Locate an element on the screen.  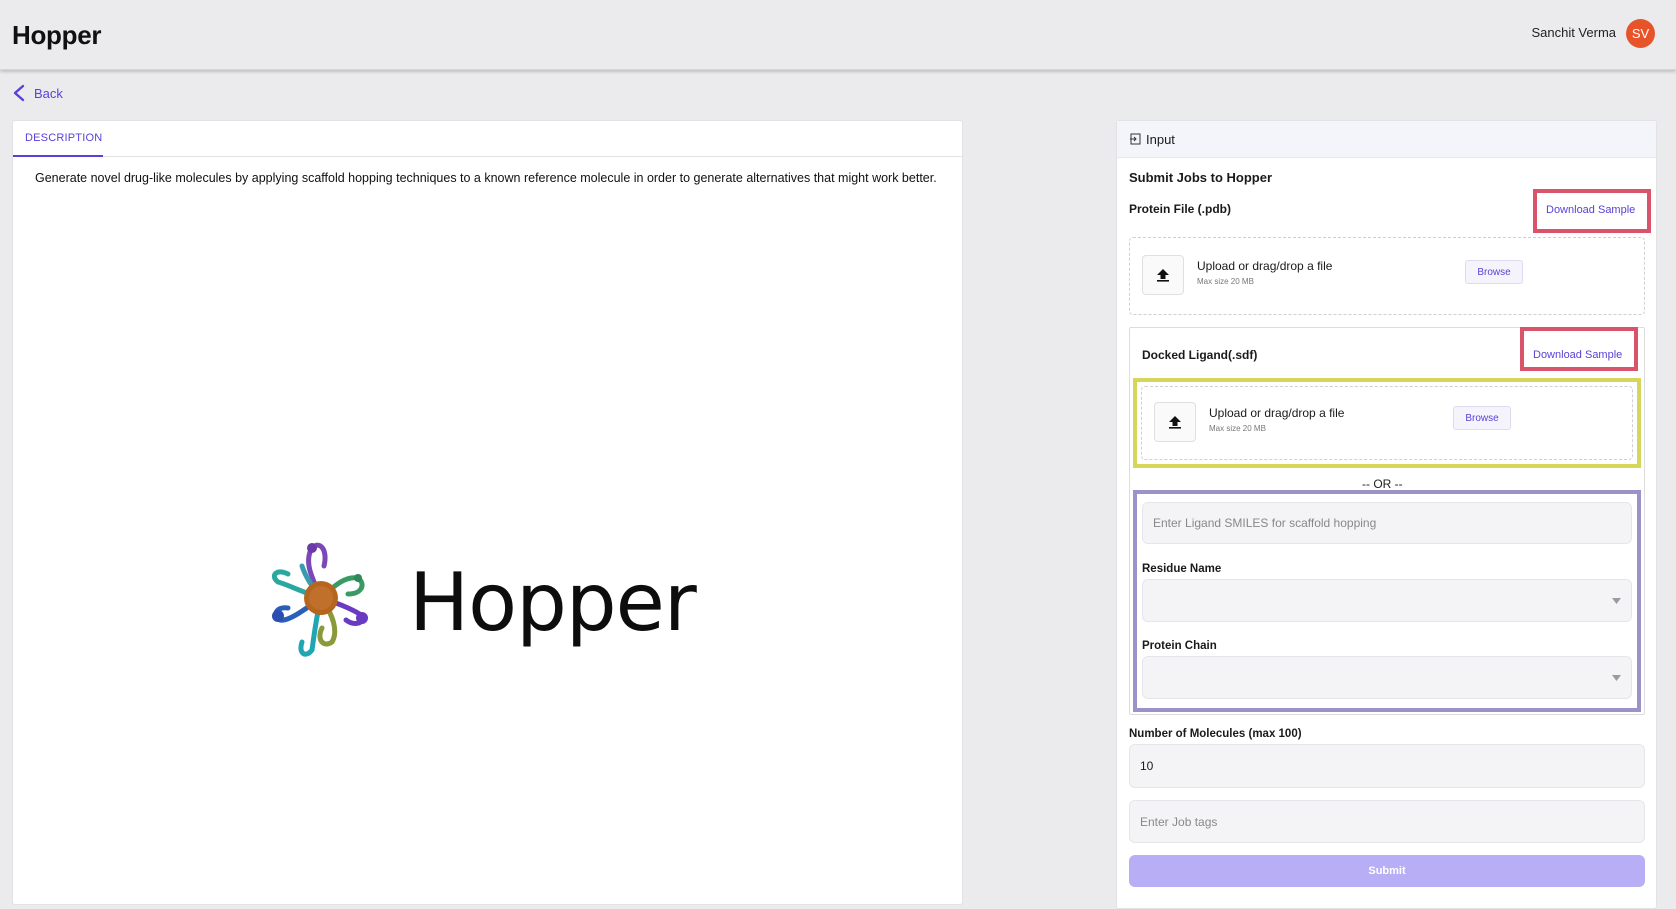
form-title: Submit Jobs to Hopper is located at coordinates (1200, 177).